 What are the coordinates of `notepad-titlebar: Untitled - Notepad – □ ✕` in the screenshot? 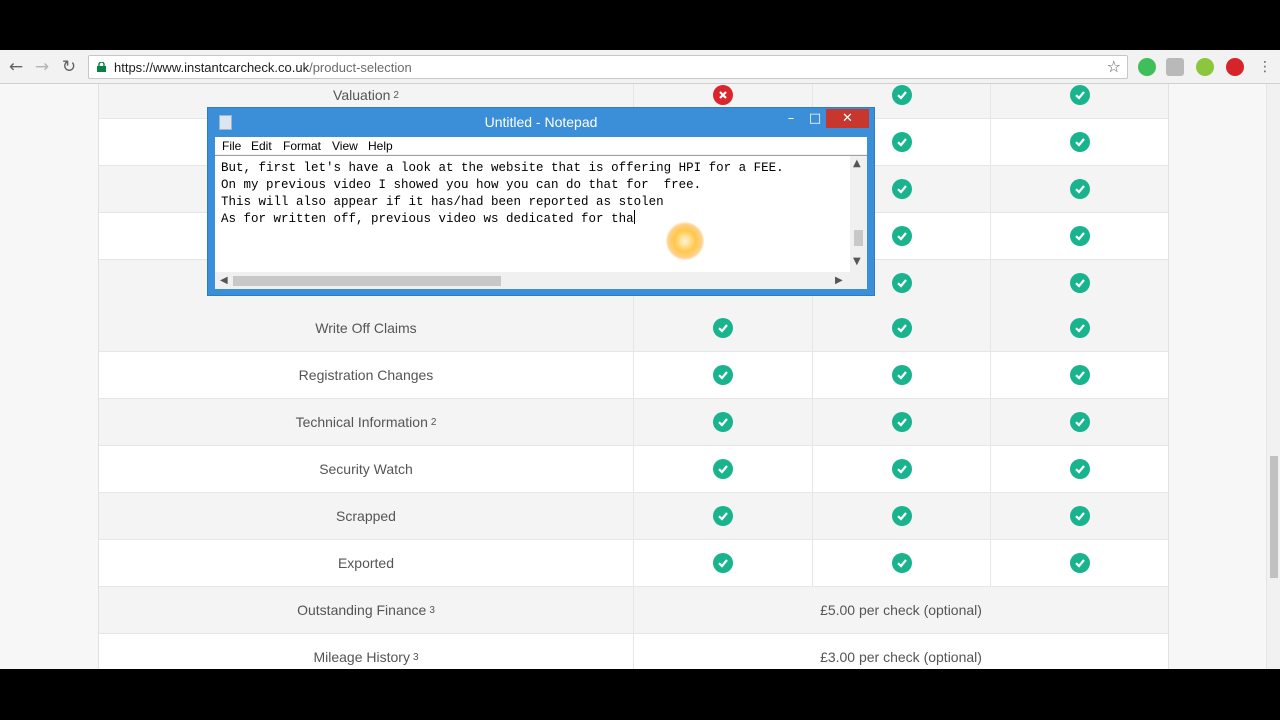 It's located at (541, 122).